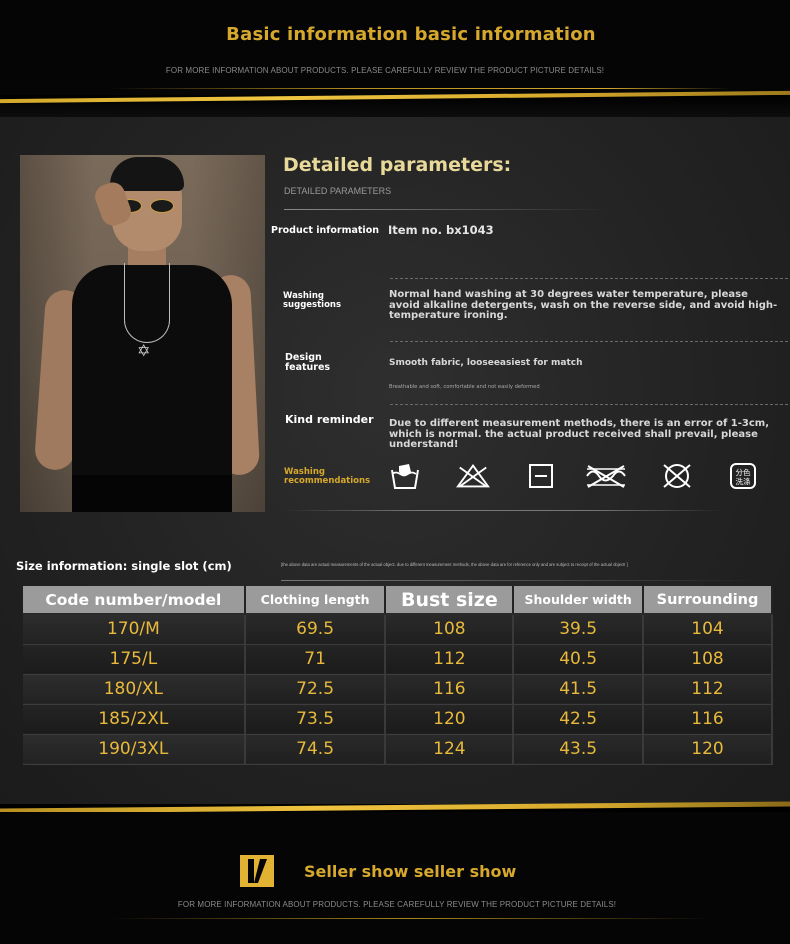  Describe the element at coordinates (315, 659) in the screenshot. I see `table-cell: 71` at that location.